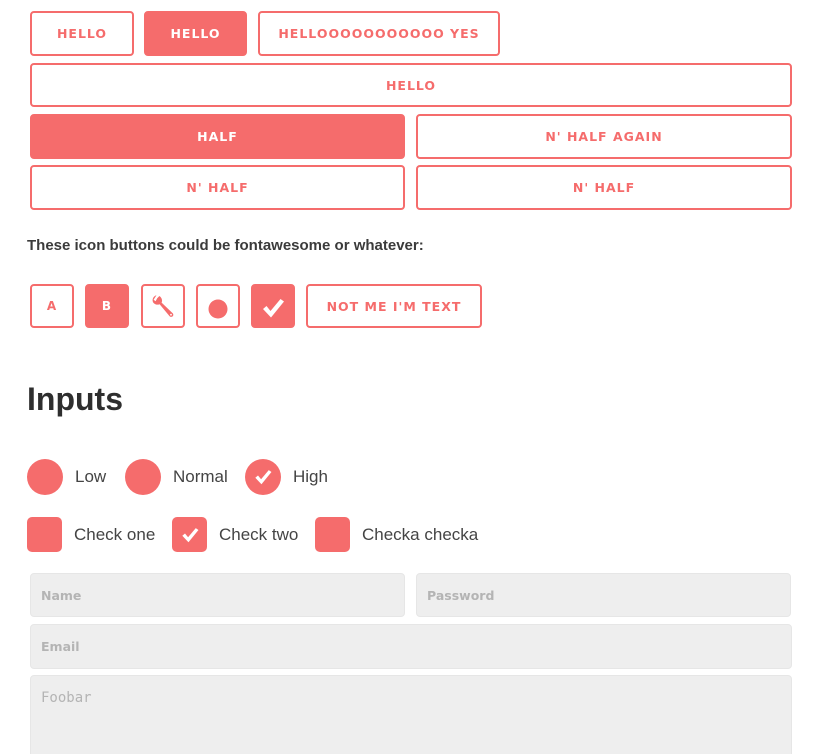 The height and width of the screenshot is (754, 820). I want to click on circle-button, so click(218, 306).